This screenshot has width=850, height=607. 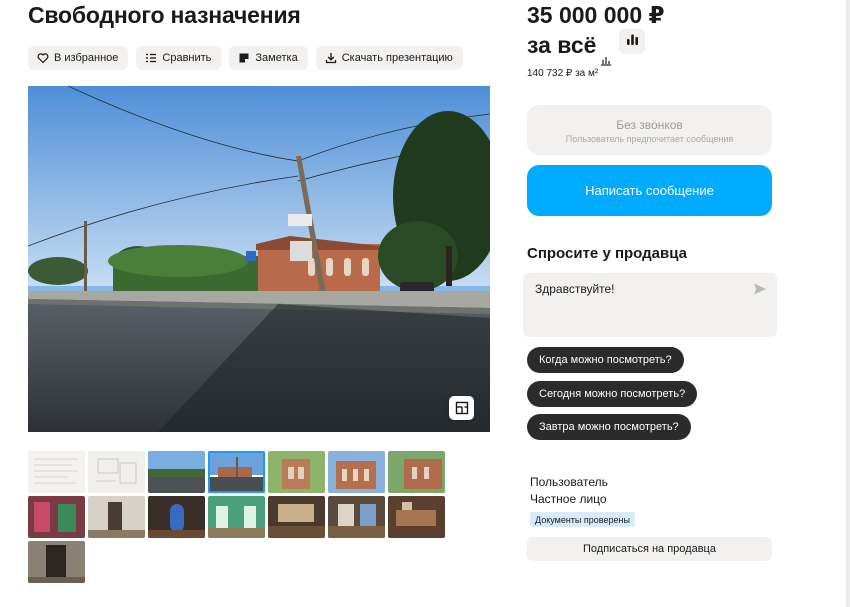 I want to click on message-input: Здравствуйте!, so click(x=650, y=305).